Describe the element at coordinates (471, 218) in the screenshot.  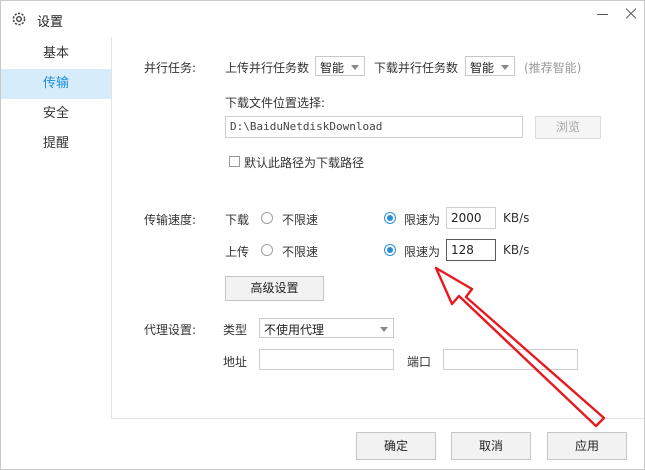
I see `download-limit-input: 2000` at that location.